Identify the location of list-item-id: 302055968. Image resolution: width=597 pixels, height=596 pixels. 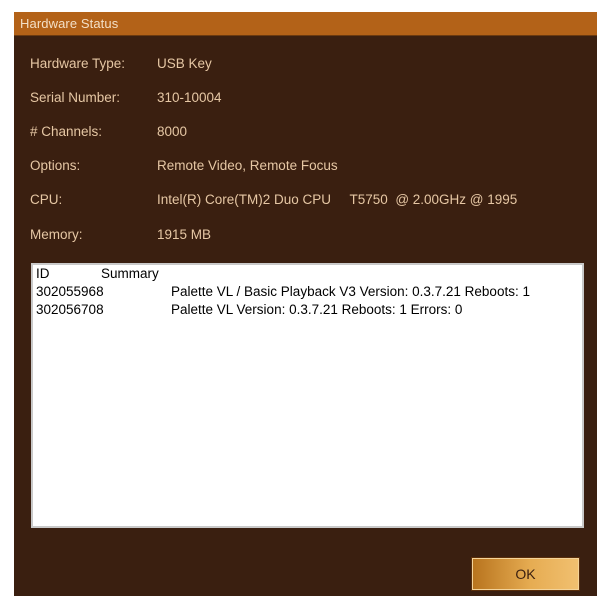
(70, 291).